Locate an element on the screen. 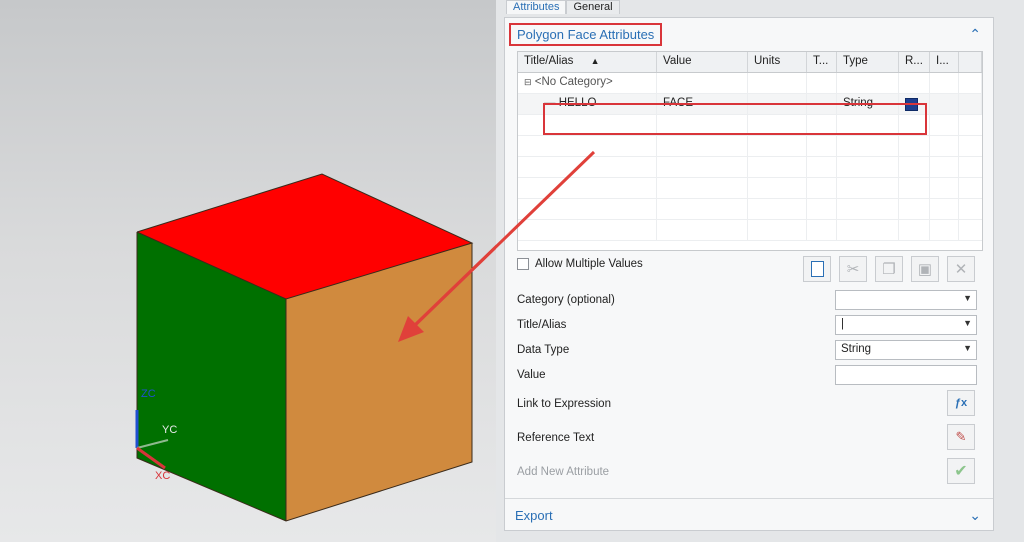 This screenshot has height=542, width=1024. category-row: ⊟ <No Category> is located at coordinates (750, 83).